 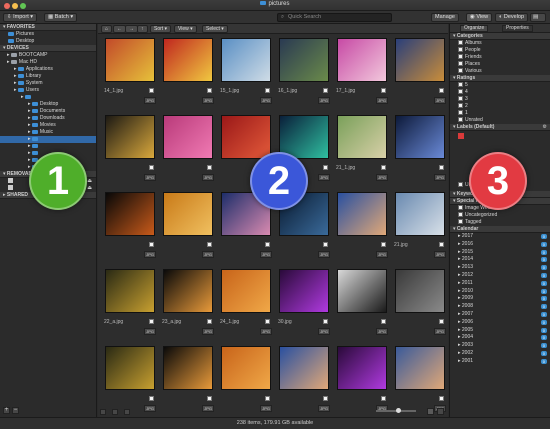 What do you see at coordinates (500, 106) in the screenshot?
I see `rating-item: 2` at bounding box center [500, 106].